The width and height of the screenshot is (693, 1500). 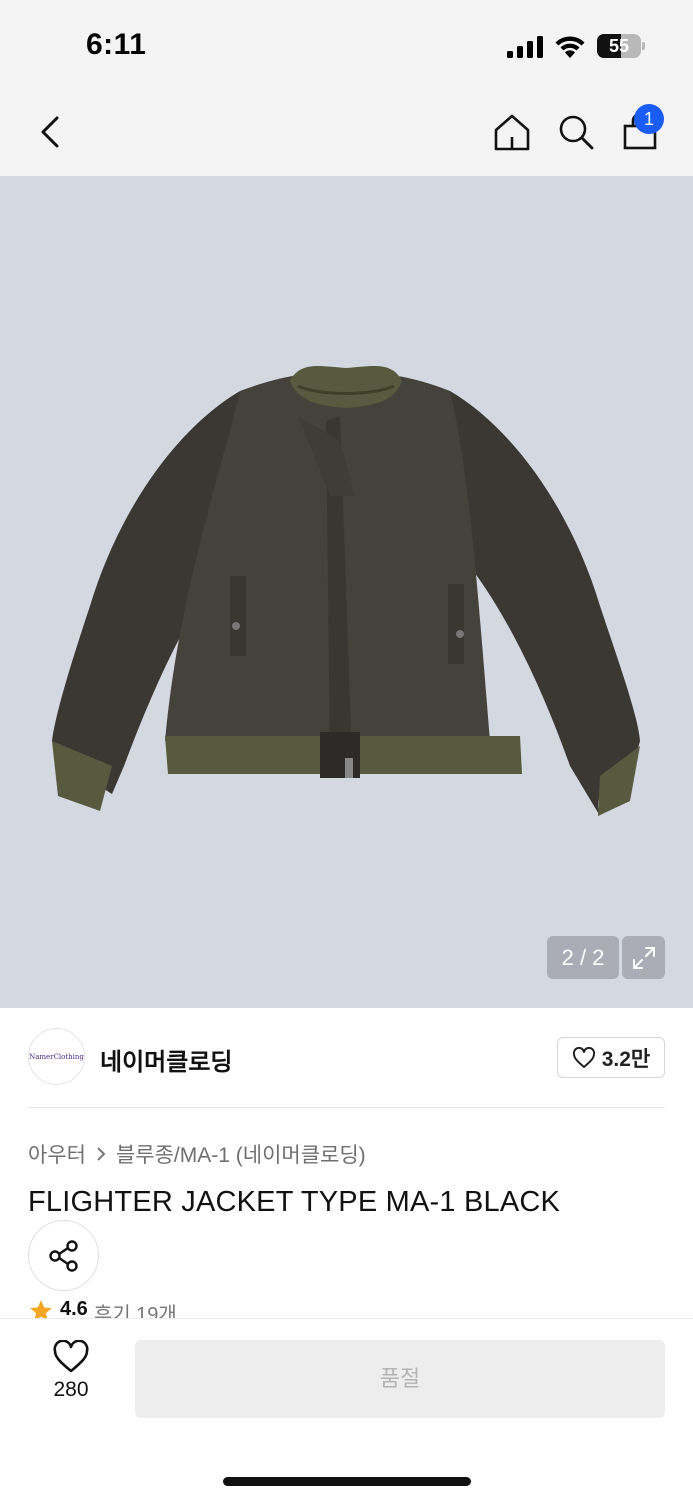 What do you see at coordinates (583, 957) in the screenshot?
I see `image-counter: 2 / 2` at bounding box center [583, 957].